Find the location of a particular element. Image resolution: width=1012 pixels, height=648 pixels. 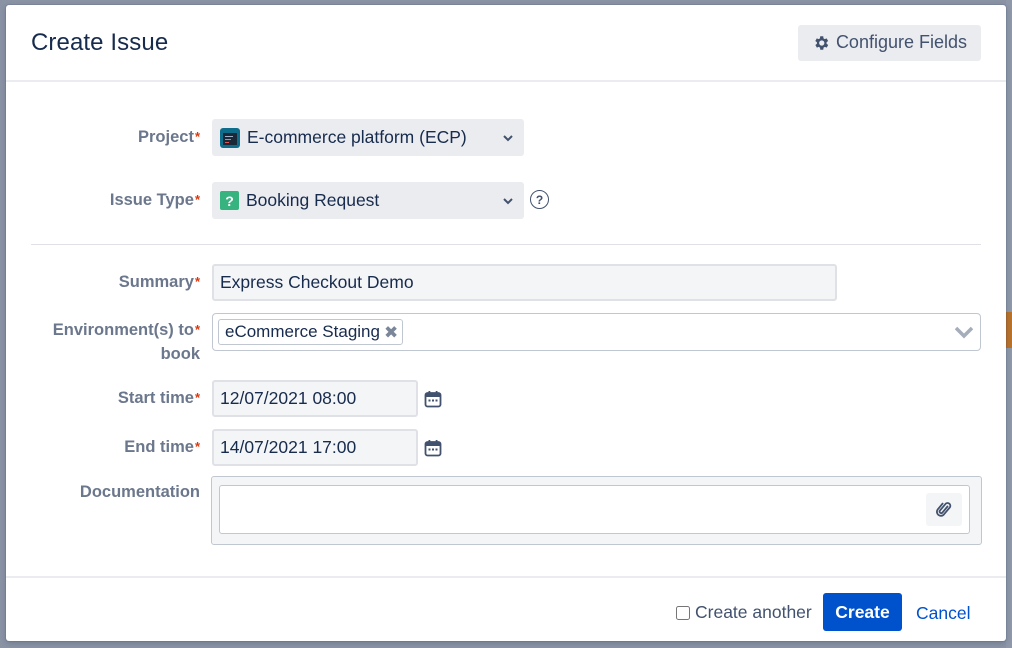

project-avatar-icon is located at coordinates (230, 137).